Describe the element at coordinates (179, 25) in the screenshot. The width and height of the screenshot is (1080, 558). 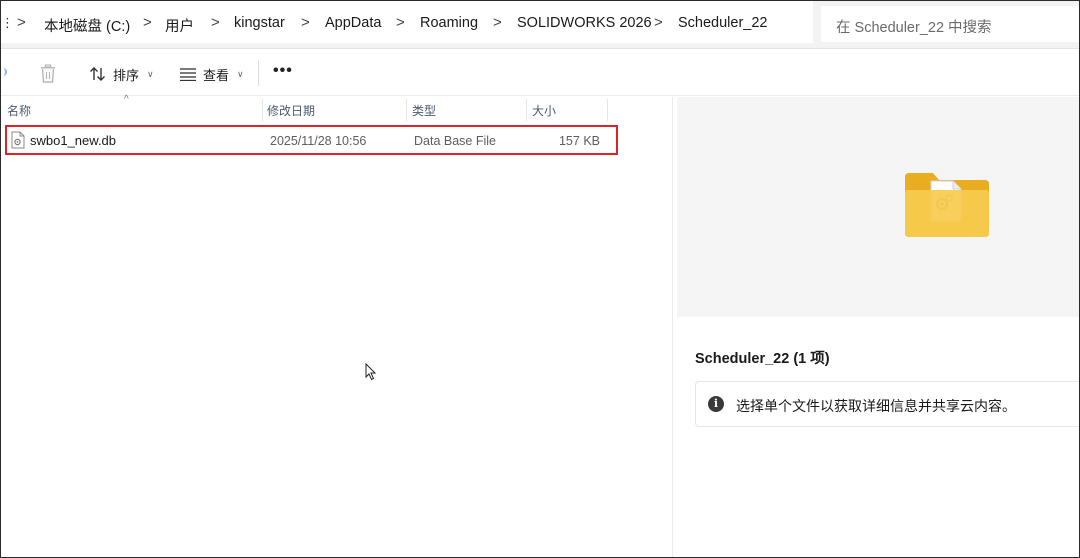
I see `breadcrumb-users: 用户` at that location.